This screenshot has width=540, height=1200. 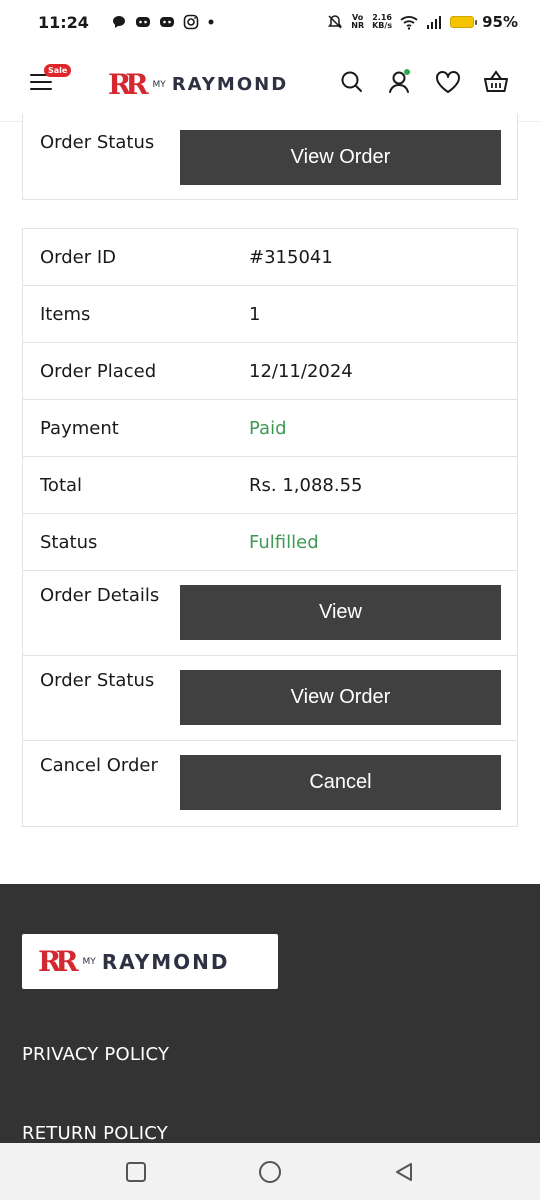 I want to click on order-placed-value: 12/11/2024, so click(x=301, y=371).